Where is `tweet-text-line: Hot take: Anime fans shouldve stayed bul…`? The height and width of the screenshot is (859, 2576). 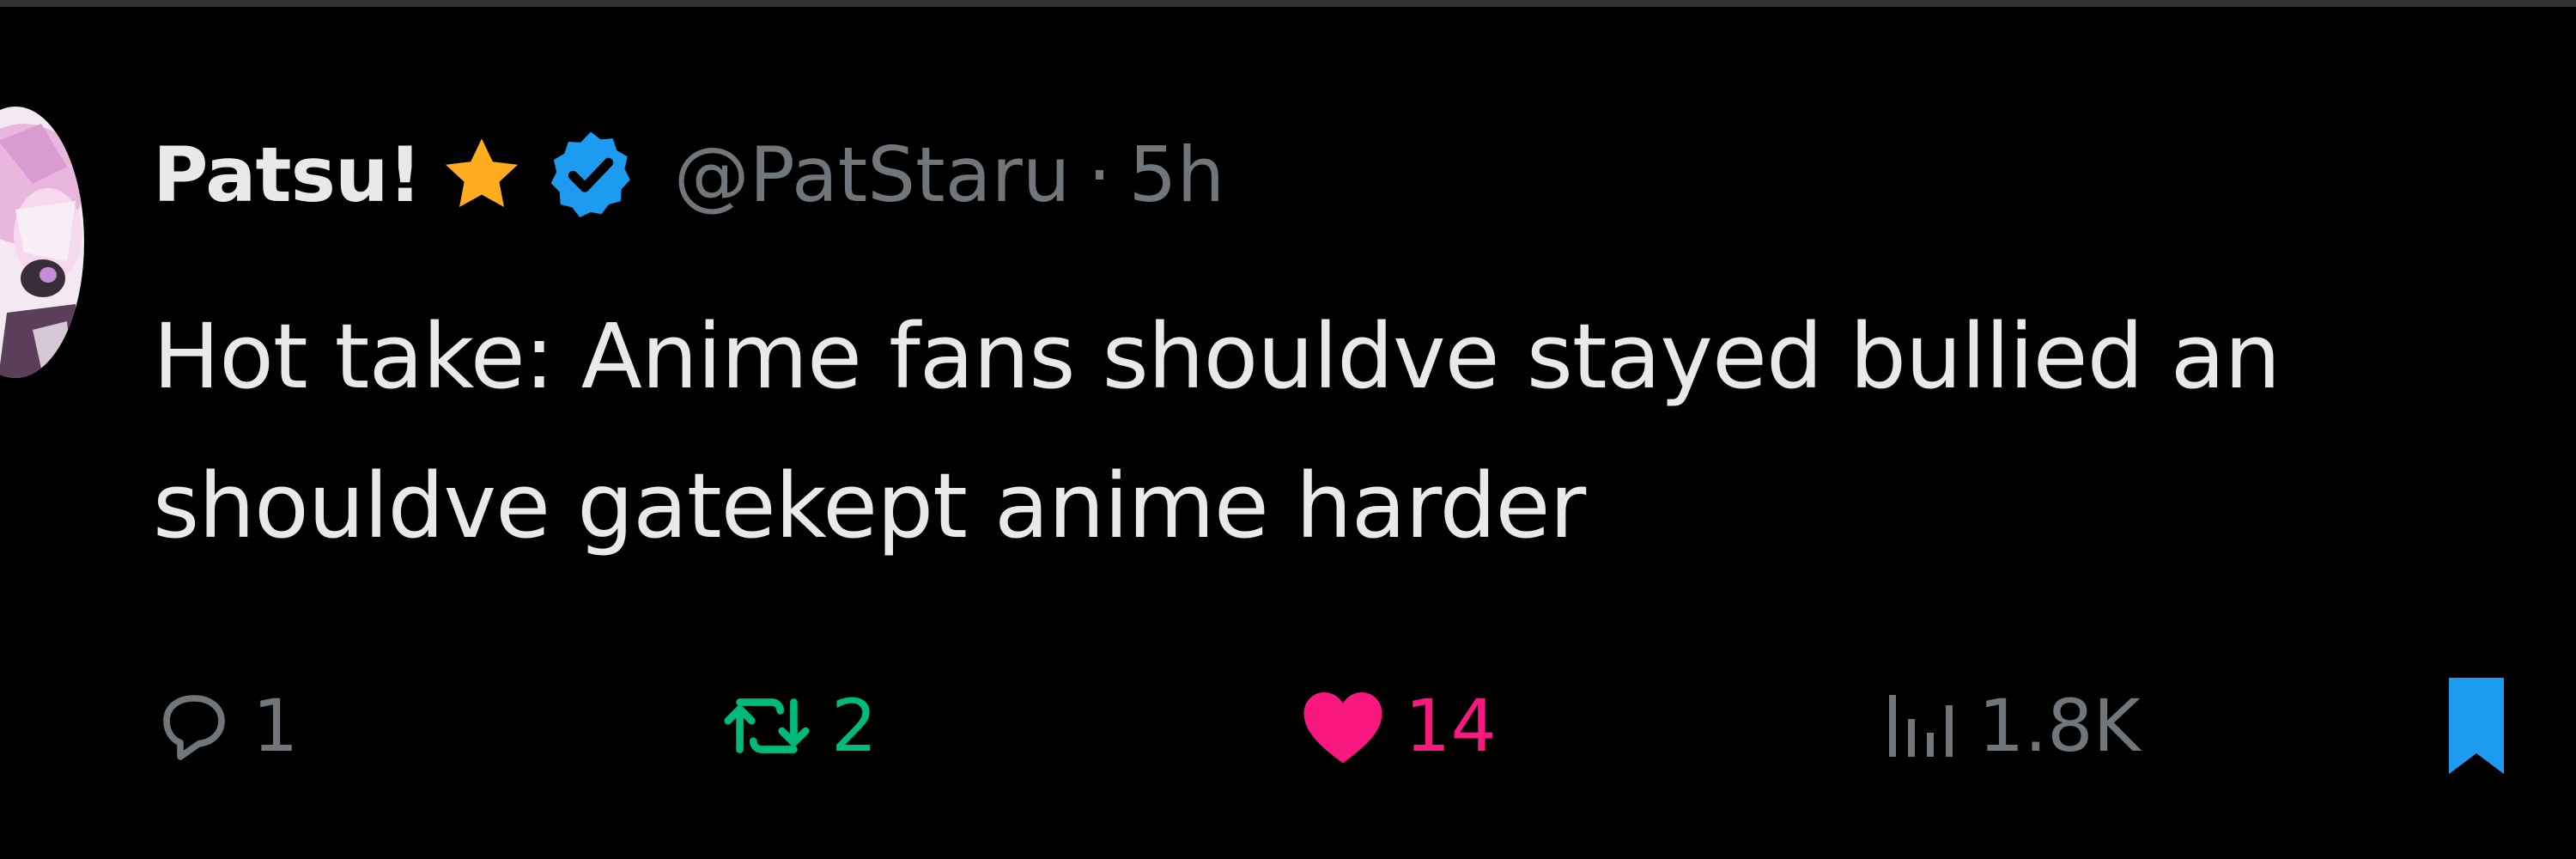 tweet-text-line: Hot take: Anime fans shouldve stayed bul… is located at coordinates (1217, 356).